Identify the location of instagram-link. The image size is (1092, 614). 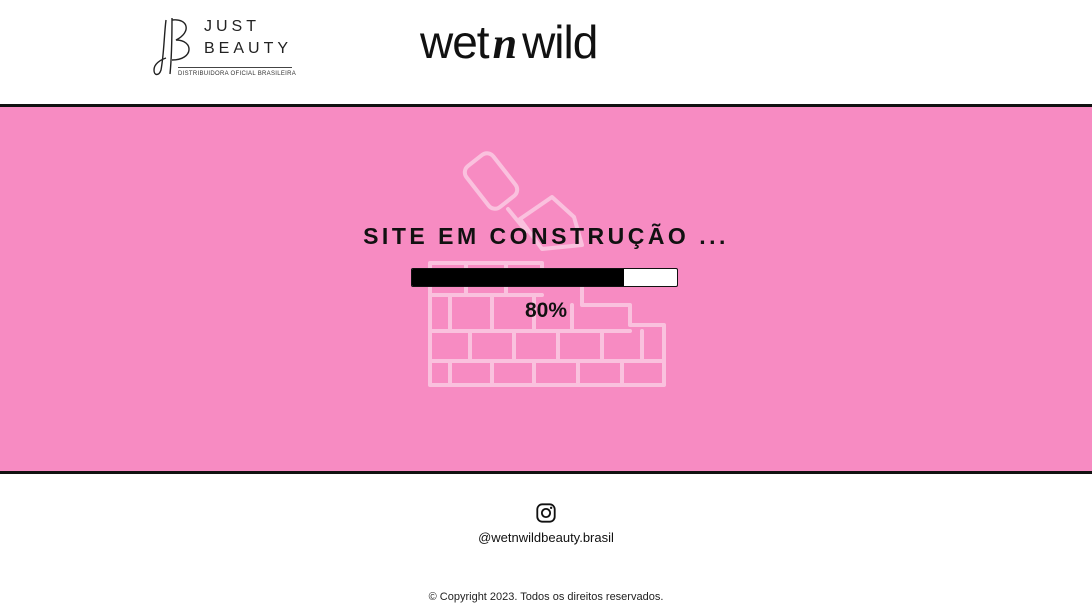
(546, 515).